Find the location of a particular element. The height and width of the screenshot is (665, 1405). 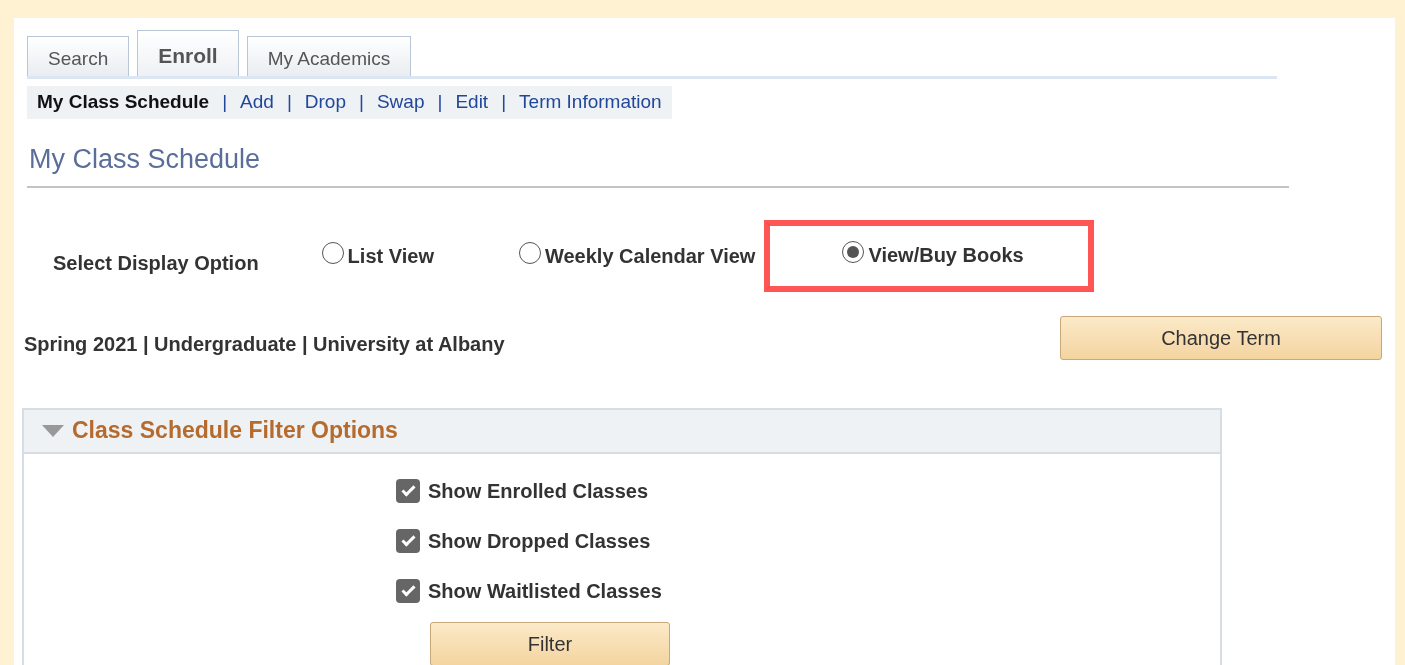

checkbox-label: Show Dropped Classes is located at coordinates (539, 541).